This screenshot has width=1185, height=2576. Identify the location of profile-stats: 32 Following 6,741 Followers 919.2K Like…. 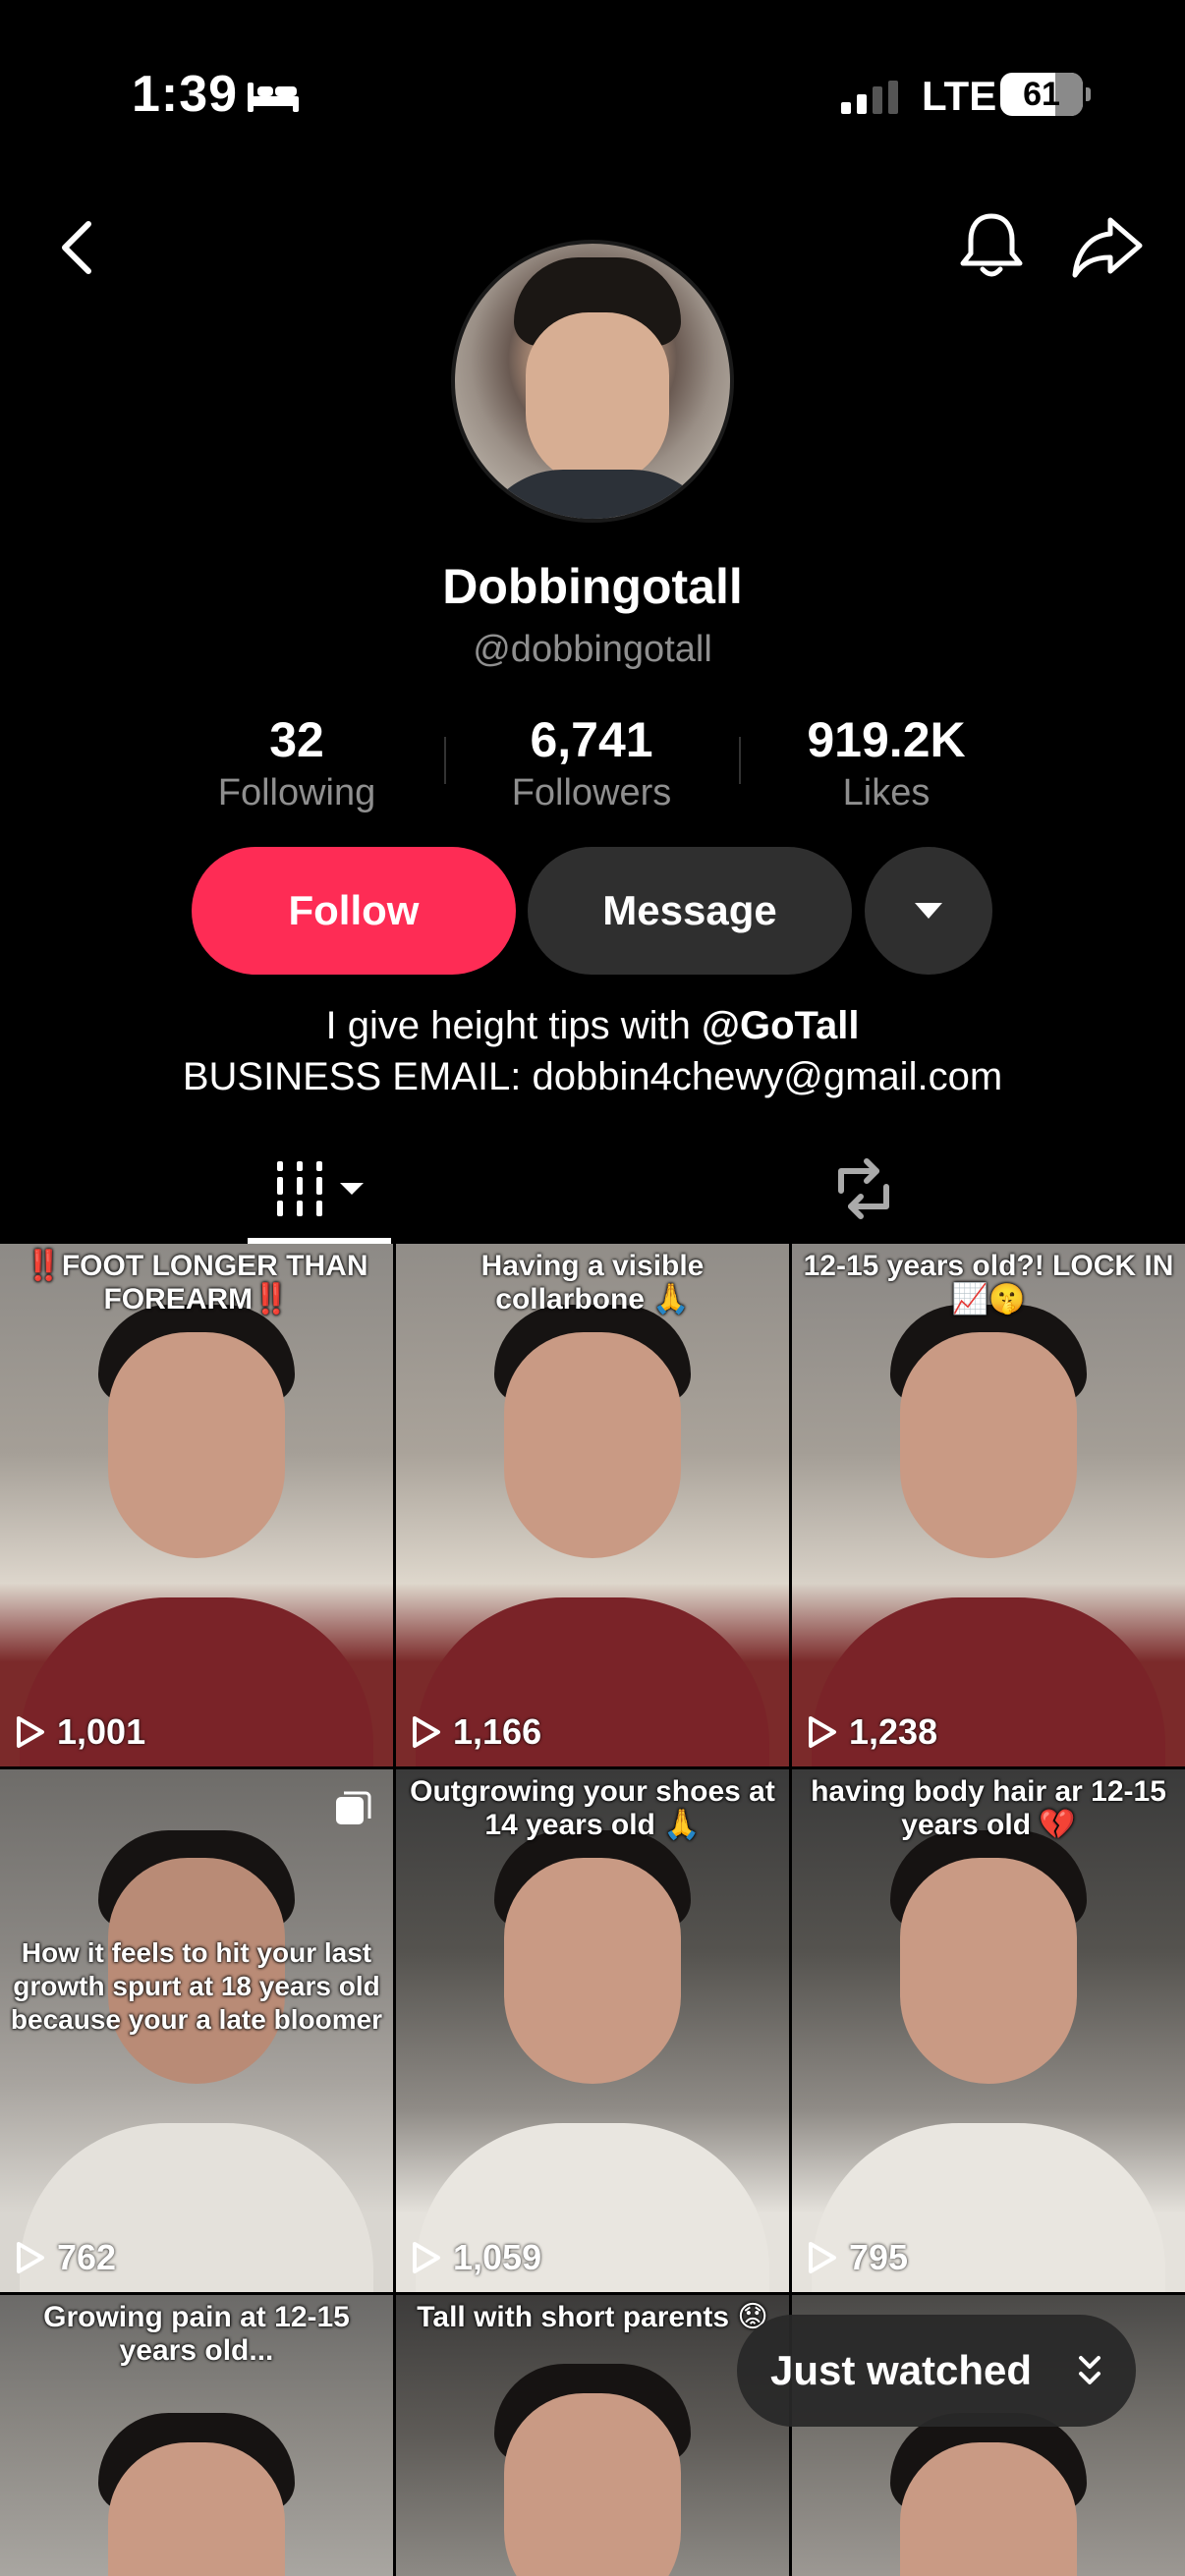
(592, 765).